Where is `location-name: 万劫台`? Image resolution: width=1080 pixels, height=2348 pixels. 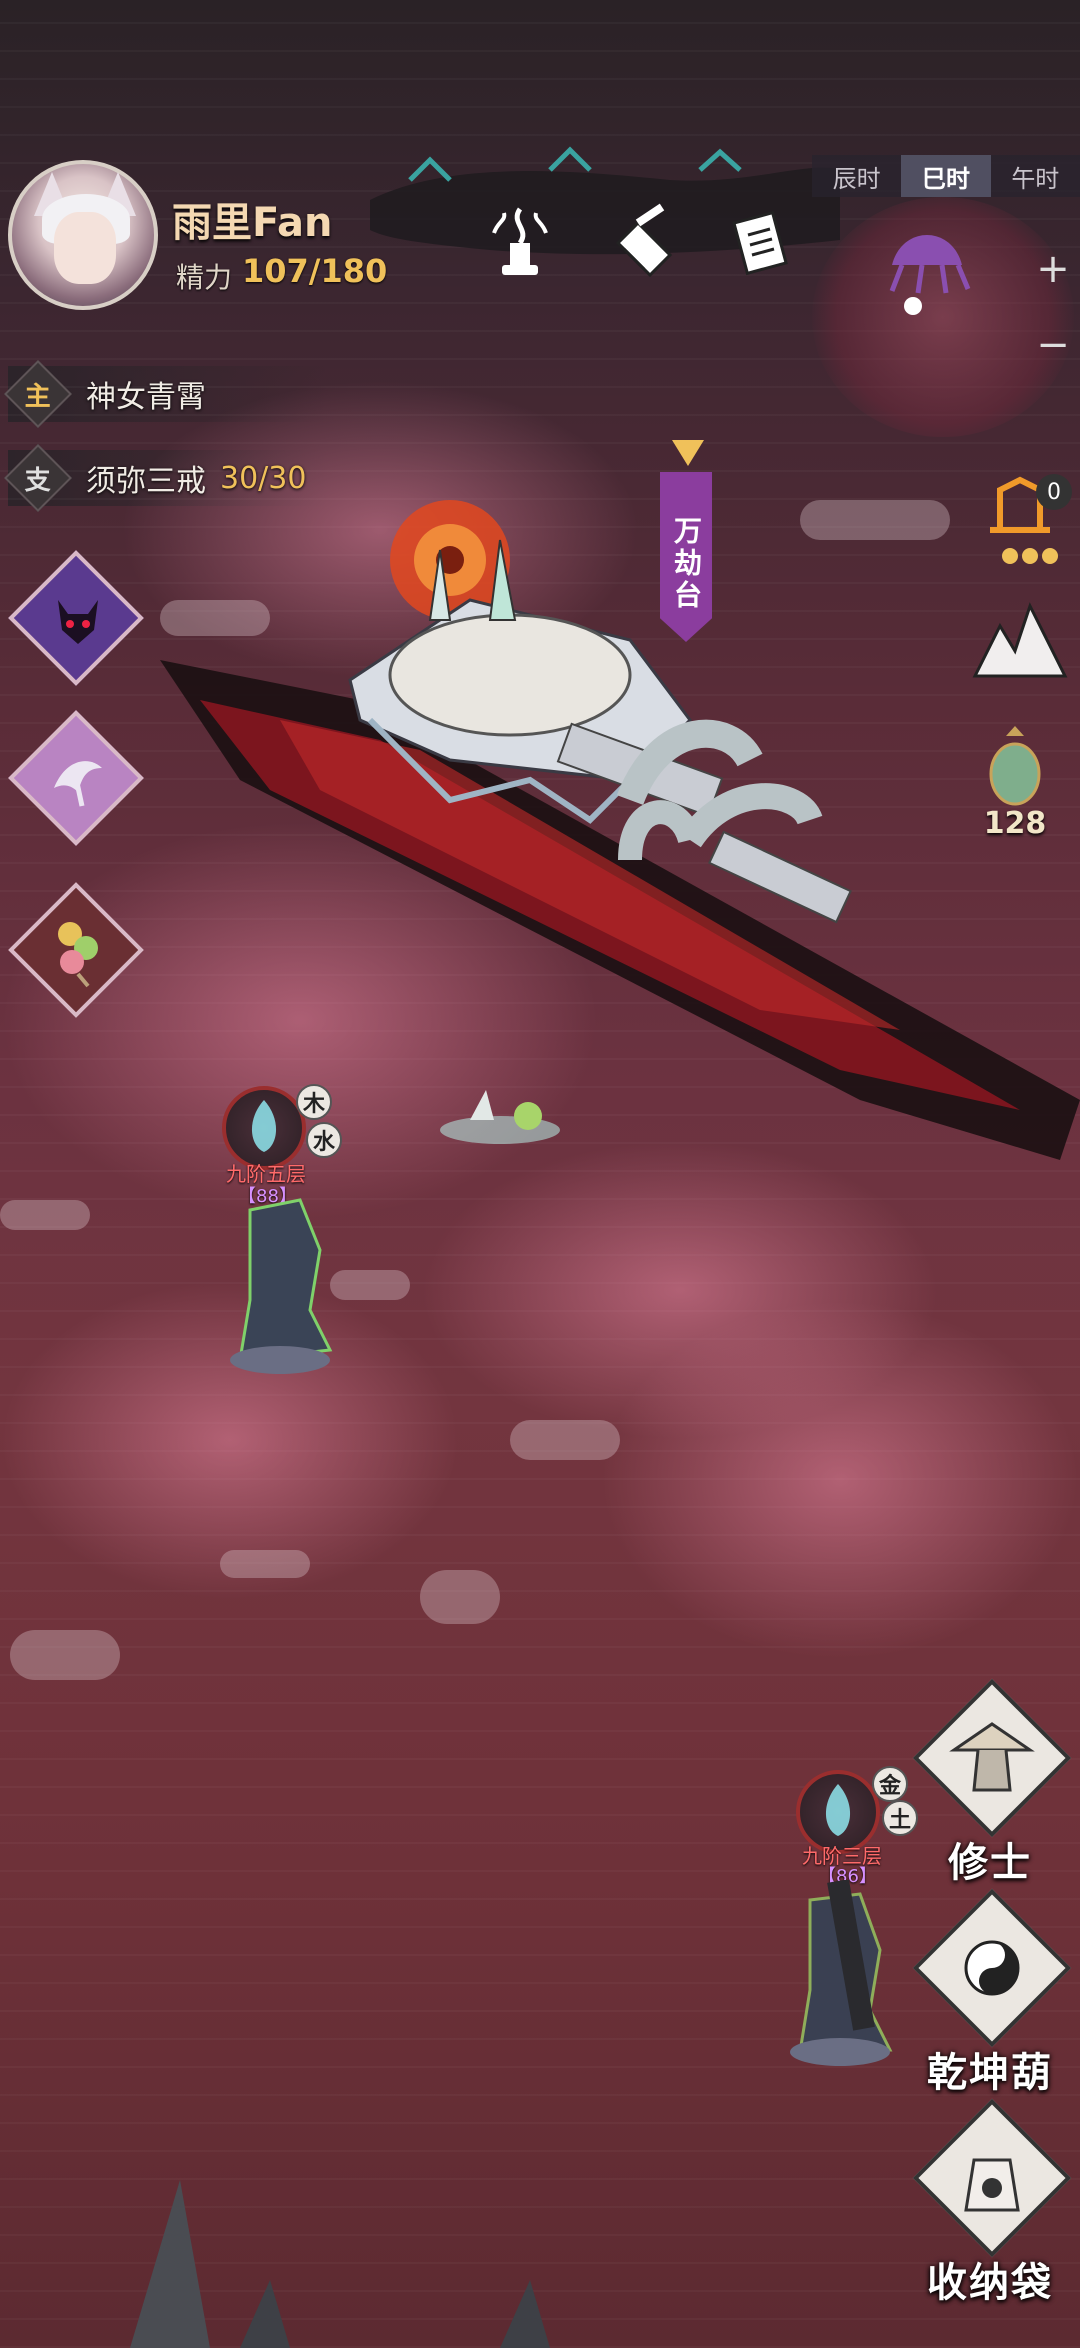 location-name: 万劫台 is located at coordinates (686, 557).